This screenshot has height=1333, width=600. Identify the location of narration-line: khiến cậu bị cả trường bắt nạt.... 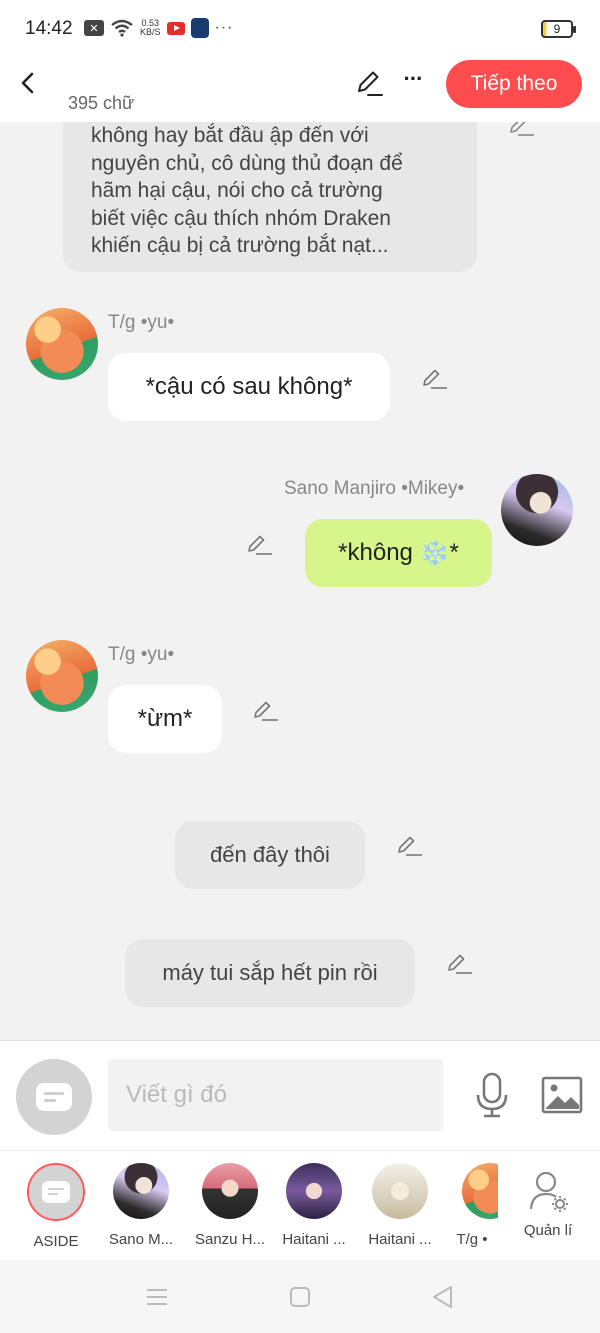
(240, 245).